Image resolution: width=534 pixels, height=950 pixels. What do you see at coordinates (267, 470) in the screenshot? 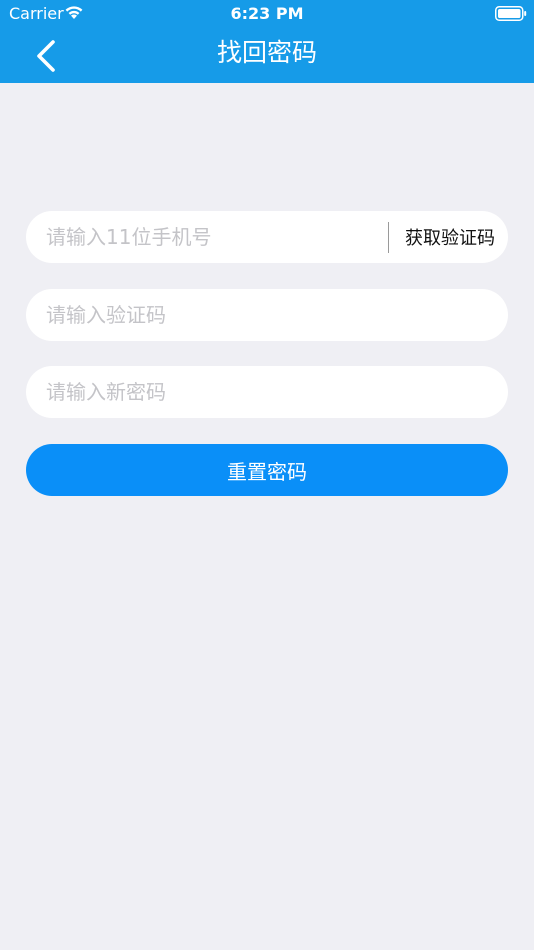
I see `reset-password-button: 重置密码` at bounding box center [267, 470].